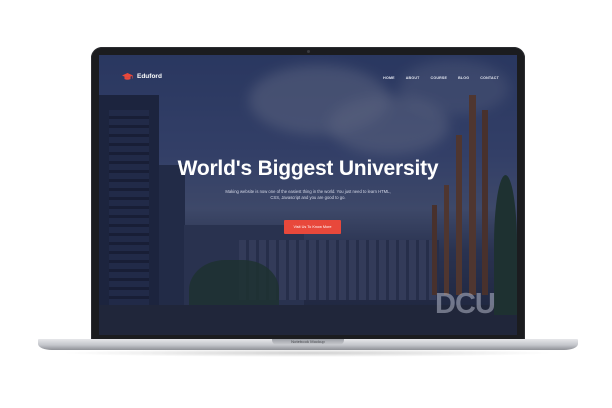  I want to click on nav-course: COURSE, so click(439, 78).